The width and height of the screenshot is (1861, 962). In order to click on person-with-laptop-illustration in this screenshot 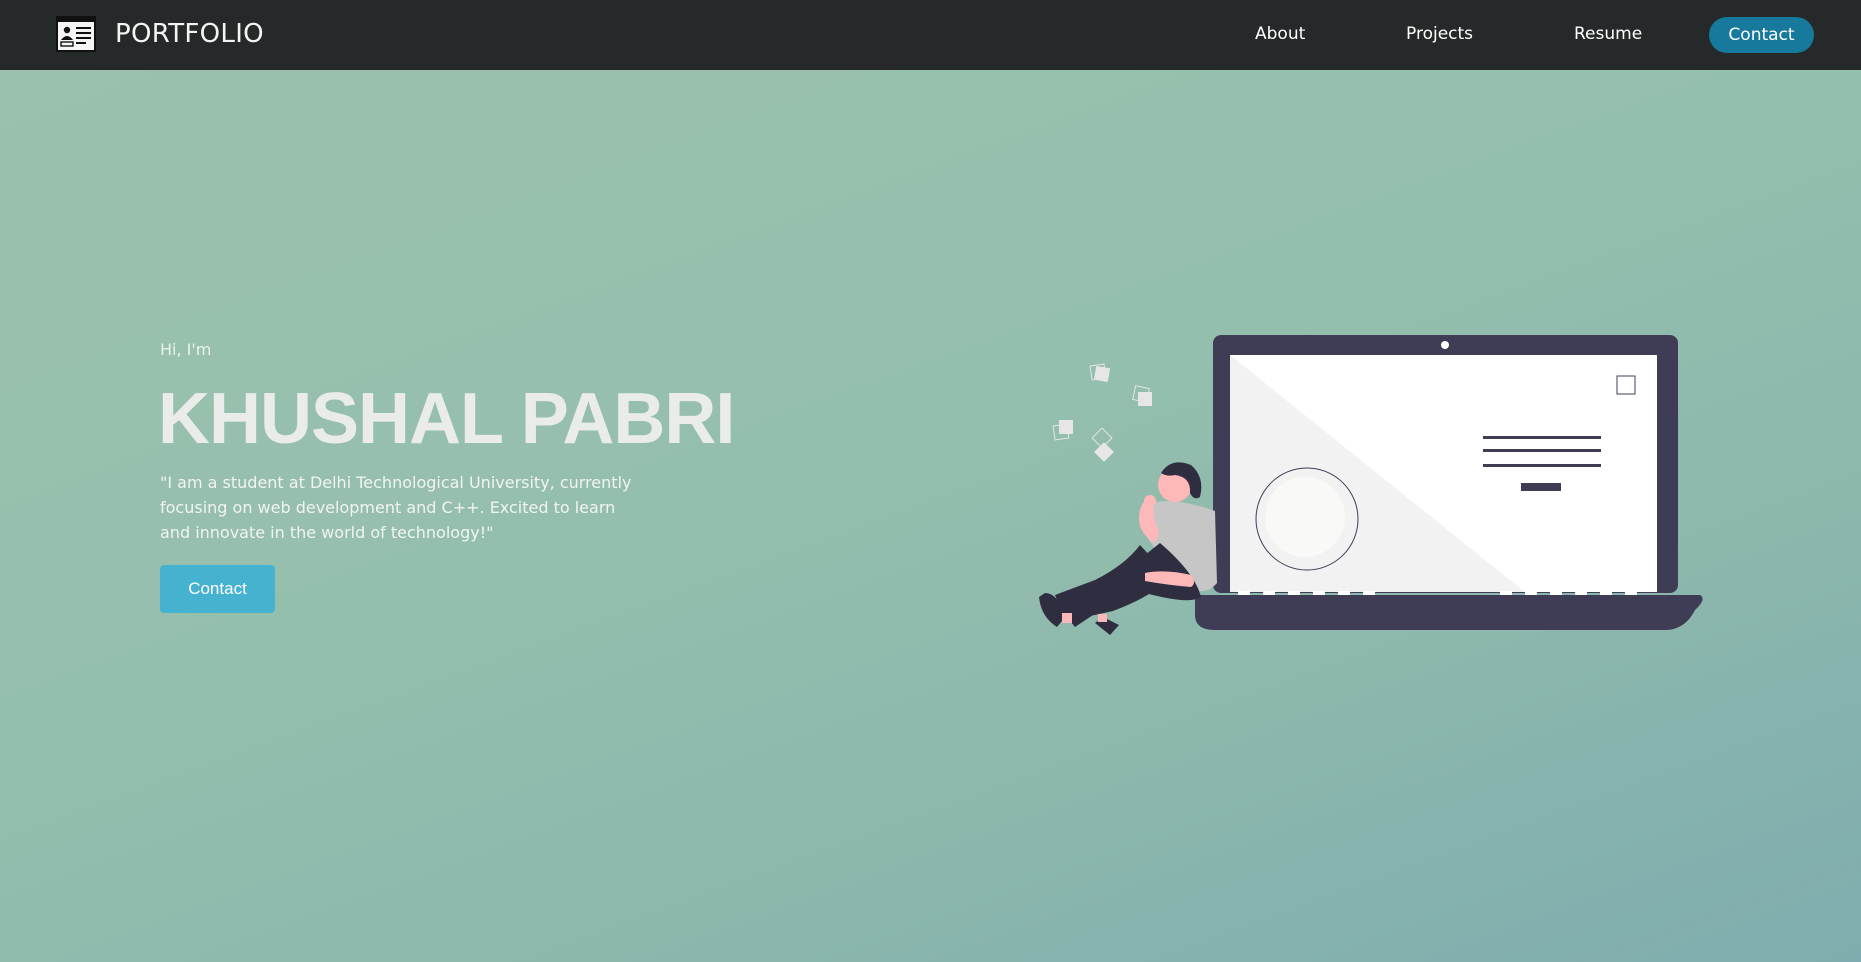, I will do `click(1371, 485)`.